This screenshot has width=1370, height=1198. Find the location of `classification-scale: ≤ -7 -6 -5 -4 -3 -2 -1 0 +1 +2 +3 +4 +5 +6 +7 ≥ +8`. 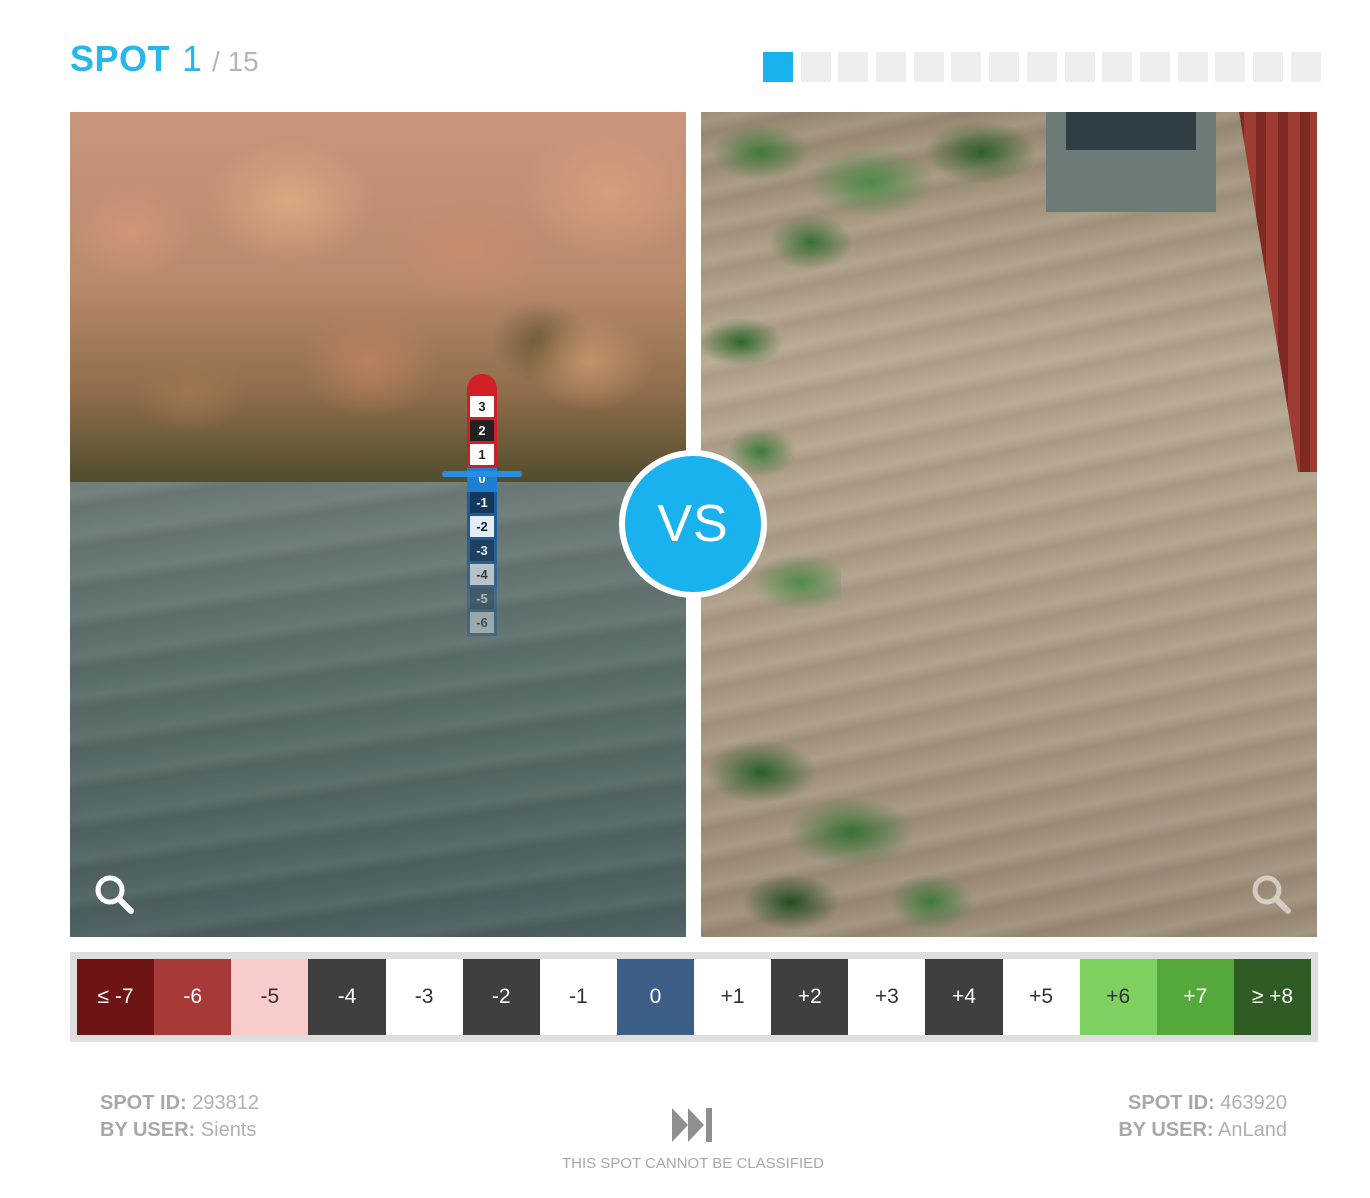

classification-scale: ≤ -7 -6 -5 -4 -3 -2 -1 0 +1 +2 +3 +4 +5 +6 +7 ≥ +8 is located at coordinates (694, 997).